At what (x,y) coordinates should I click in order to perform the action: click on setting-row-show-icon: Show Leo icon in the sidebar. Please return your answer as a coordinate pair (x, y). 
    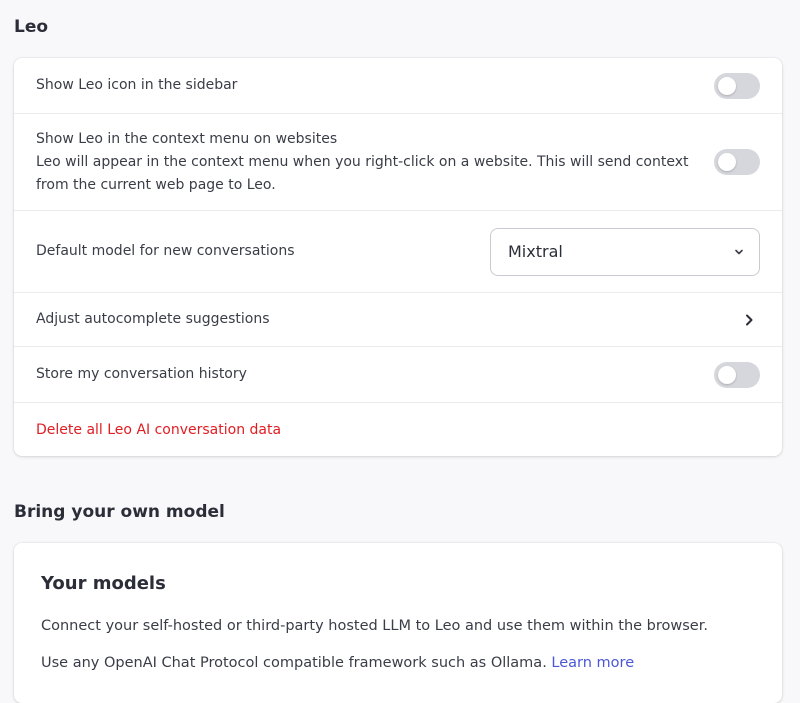
    Looking at the image, I should click on (398, 86).